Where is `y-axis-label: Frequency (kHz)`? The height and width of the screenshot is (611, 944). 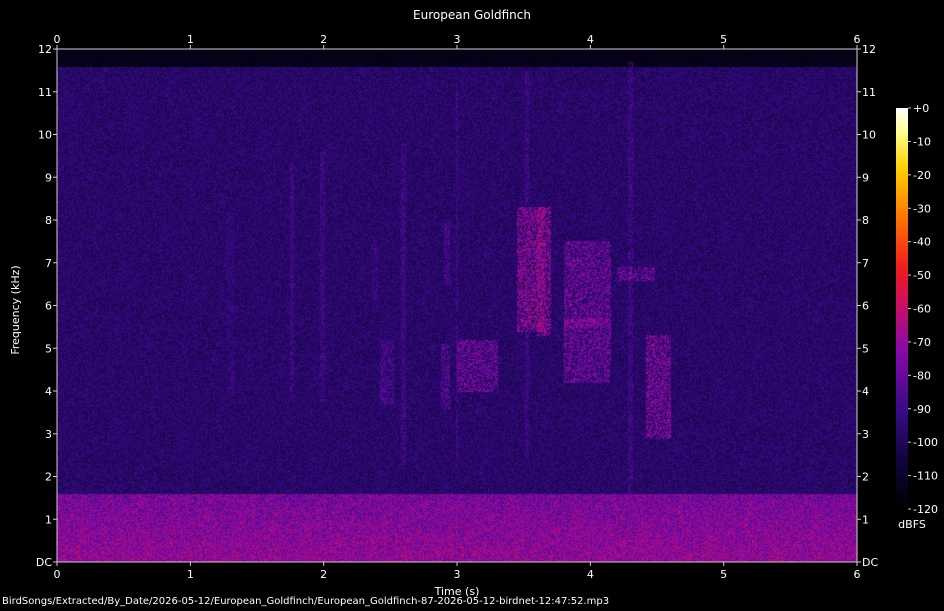 y-axis-label: Frequency (kHz) is located at coordinates (15, 309).